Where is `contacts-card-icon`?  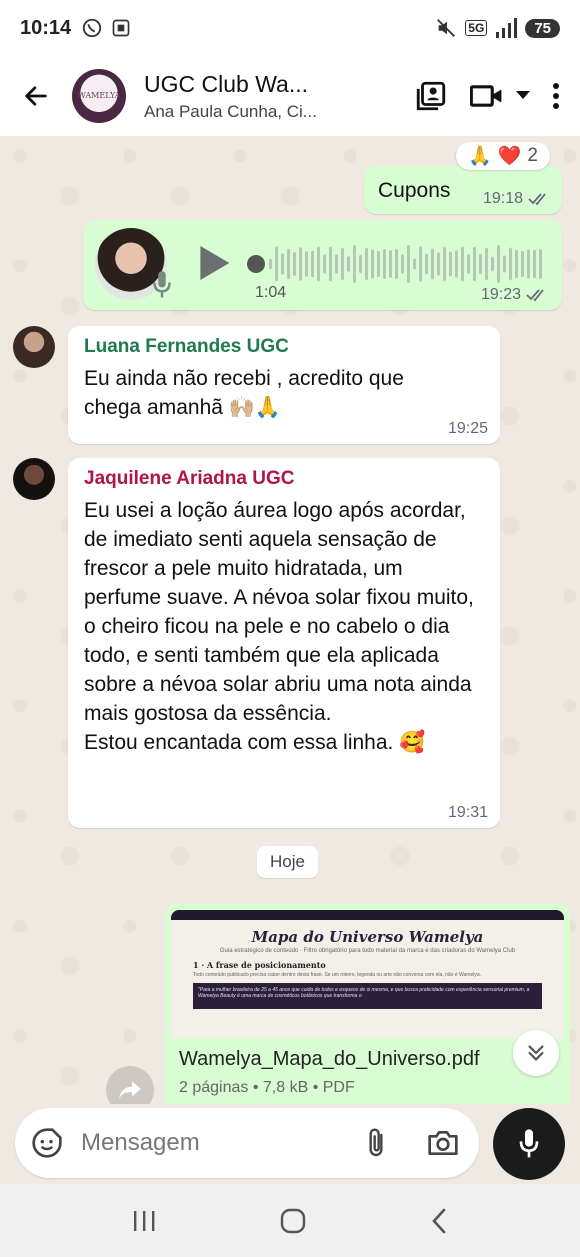 contacts-card-icon is located at coordinates (431, 96).